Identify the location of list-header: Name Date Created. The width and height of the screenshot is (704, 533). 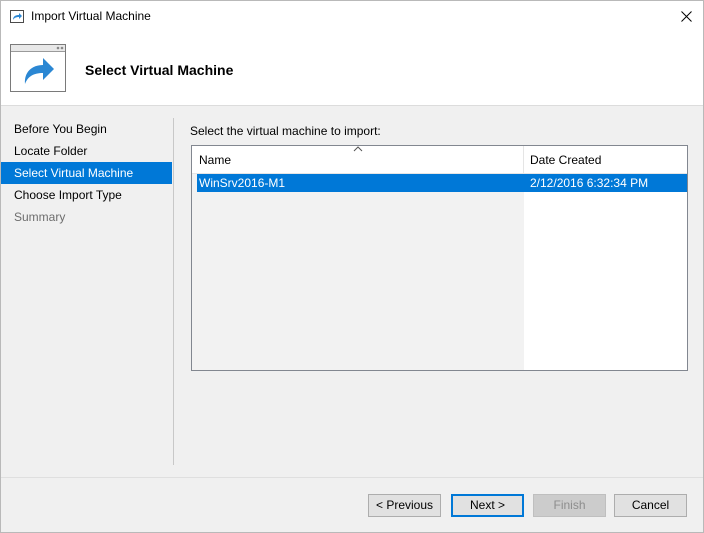
(439, 160).